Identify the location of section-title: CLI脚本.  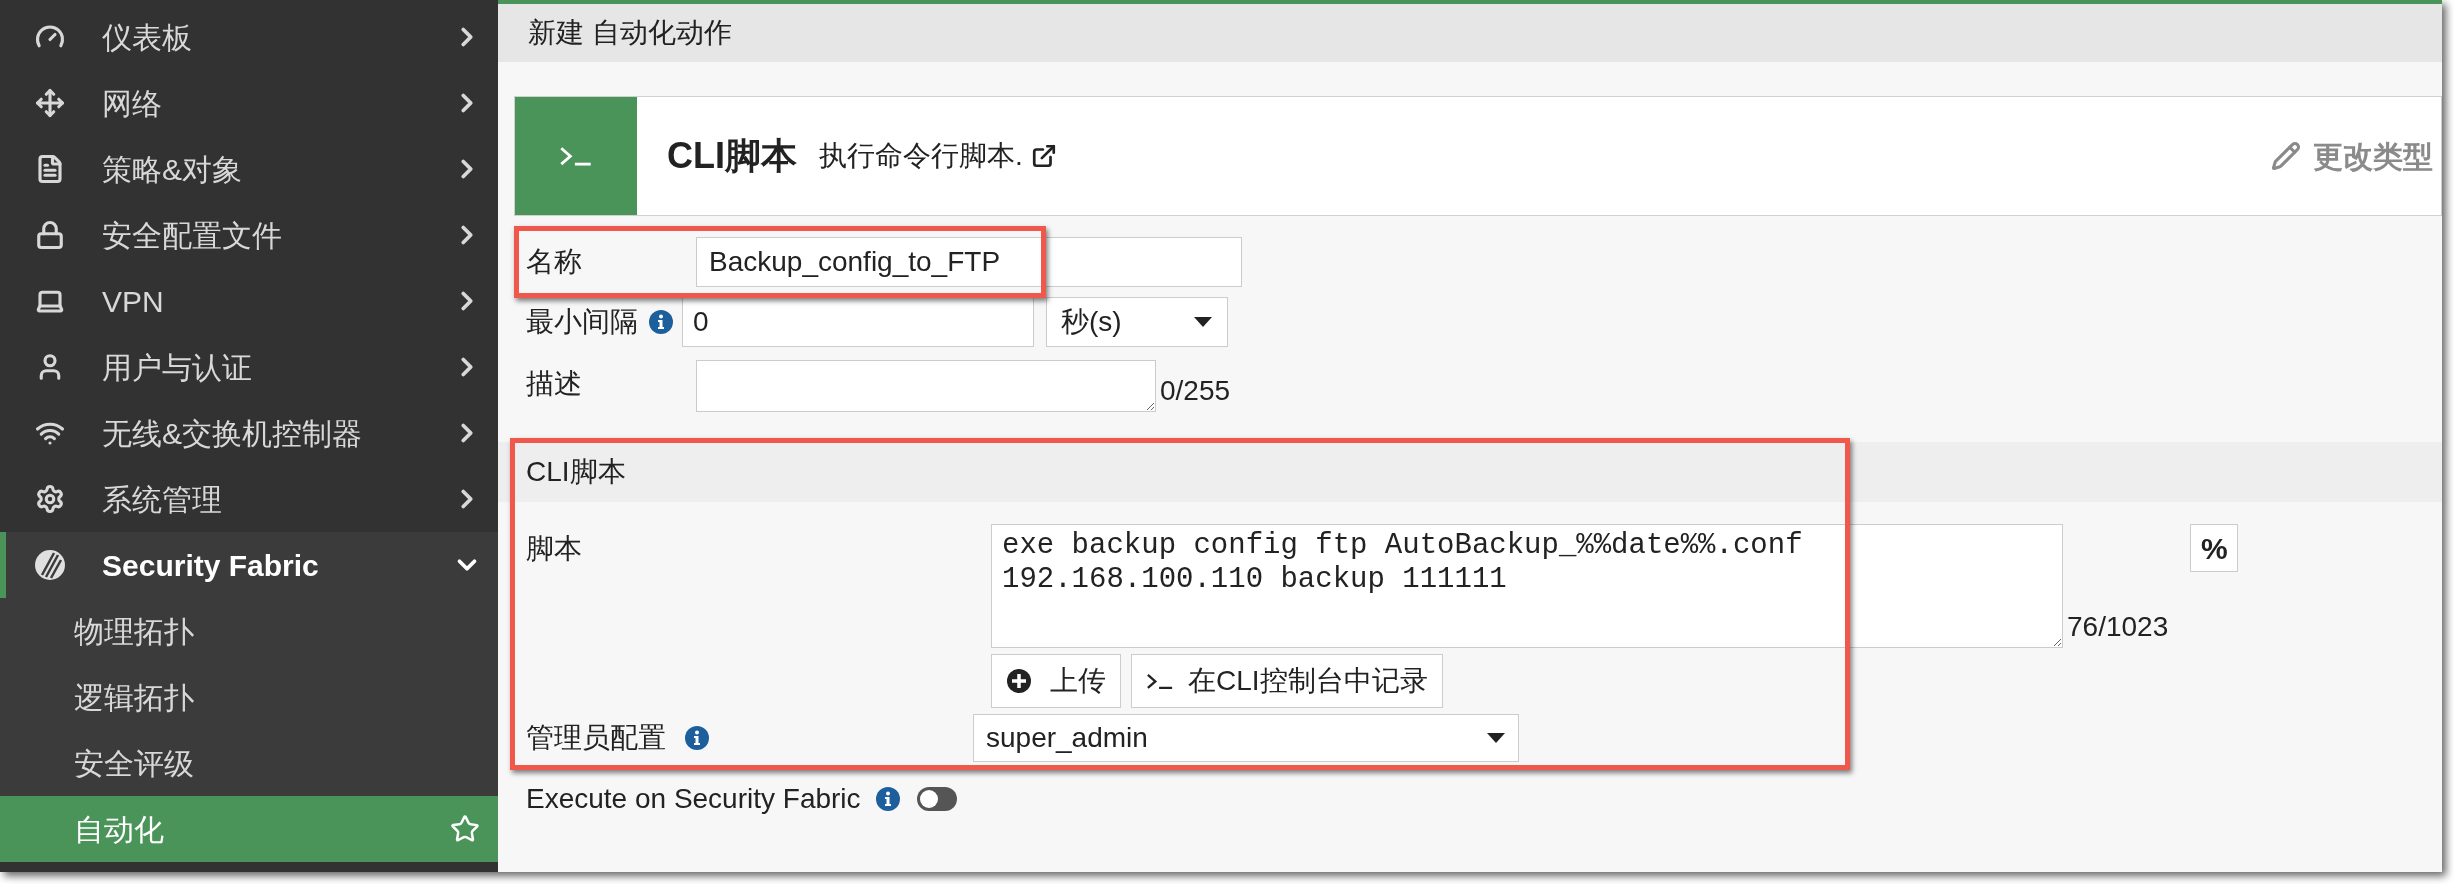
(576, 472).